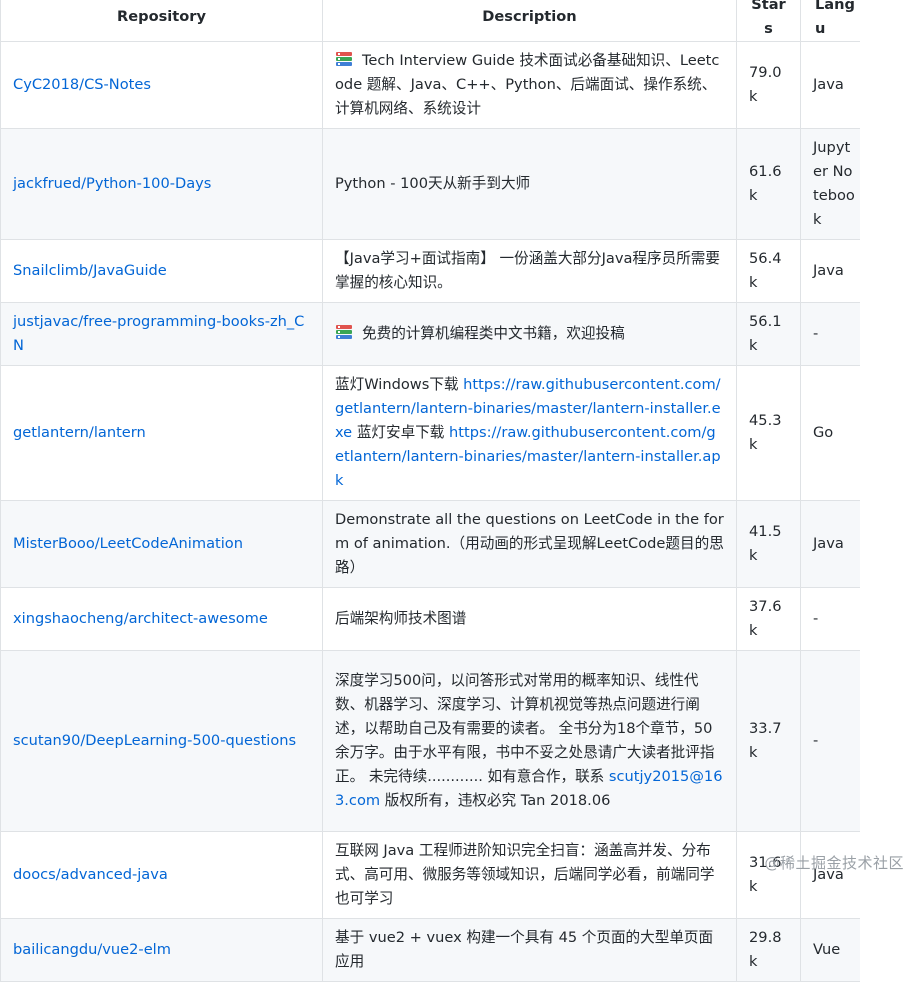 This screenshot has width=910, height=982. Describe the element at coordinates (830, 433) in the screenshot. I see `language-cell: Go` at that location.